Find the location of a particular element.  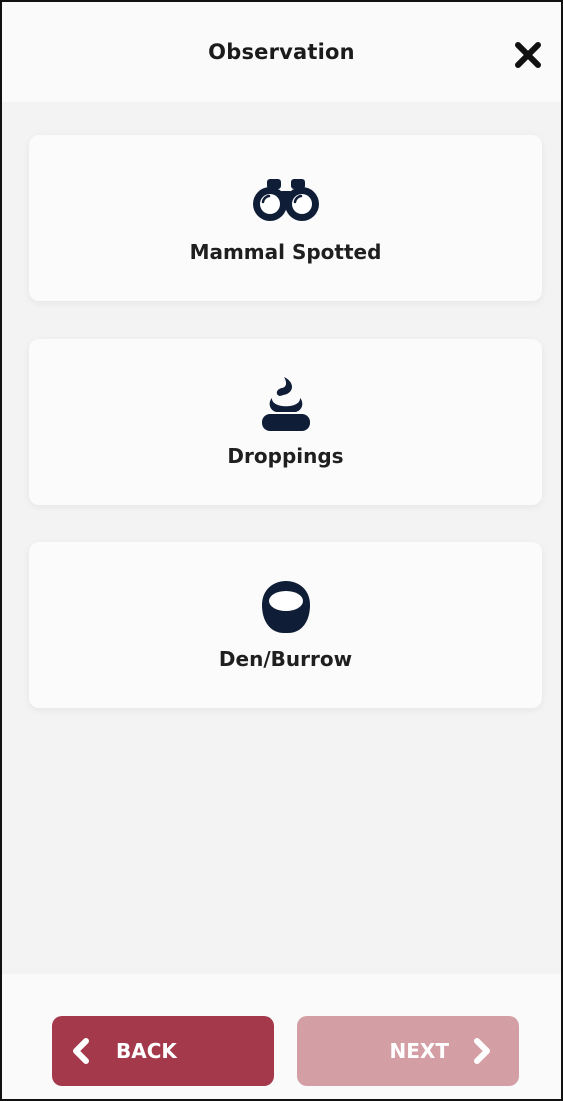

chevron-left-icon is located at coordinates (81, 1051).